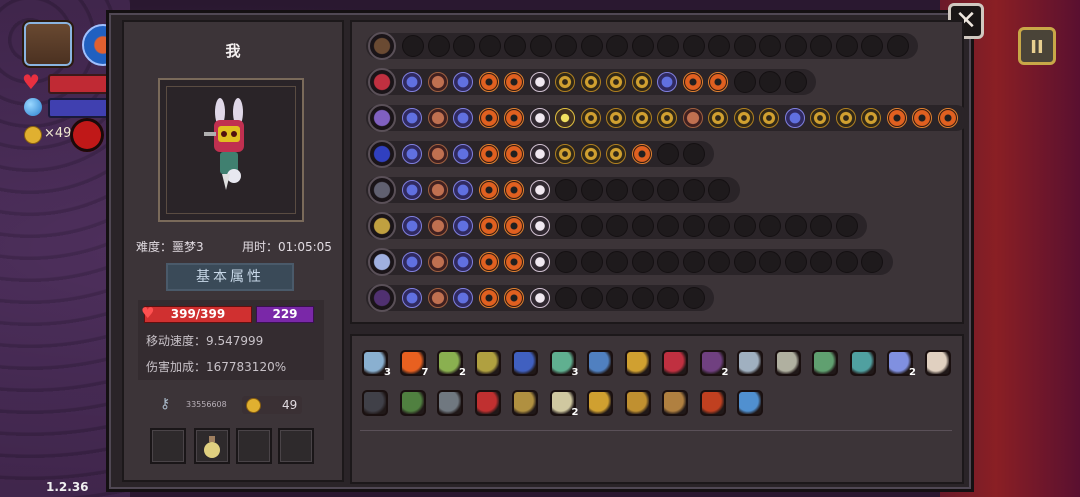 The image size is (1080, 497). What do you see at coordinates (825, 363) in the screenshot?
I see `green-ufo-icon` at bounding box center [825, 363].